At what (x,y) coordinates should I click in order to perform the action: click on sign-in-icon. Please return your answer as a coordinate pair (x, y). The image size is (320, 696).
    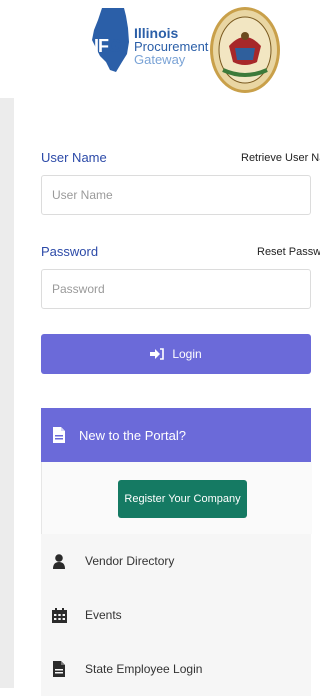
    Looking at the image, I should click on (157, 354).